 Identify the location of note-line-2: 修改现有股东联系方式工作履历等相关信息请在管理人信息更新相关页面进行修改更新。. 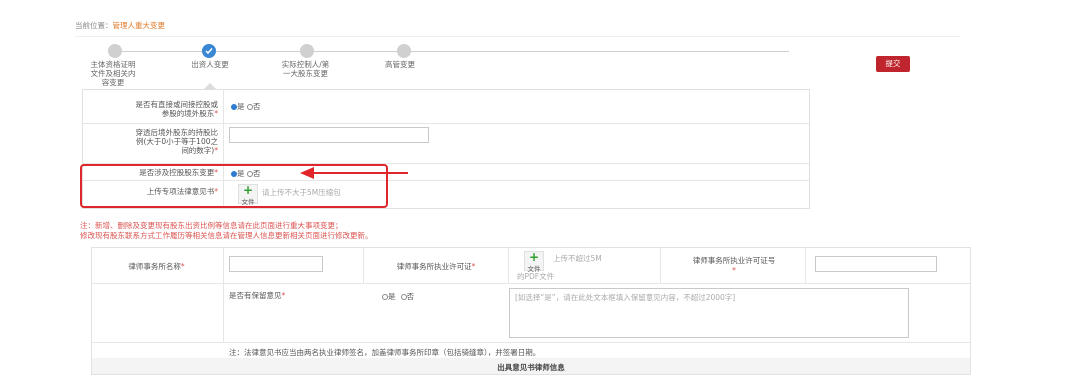
(226, 235).